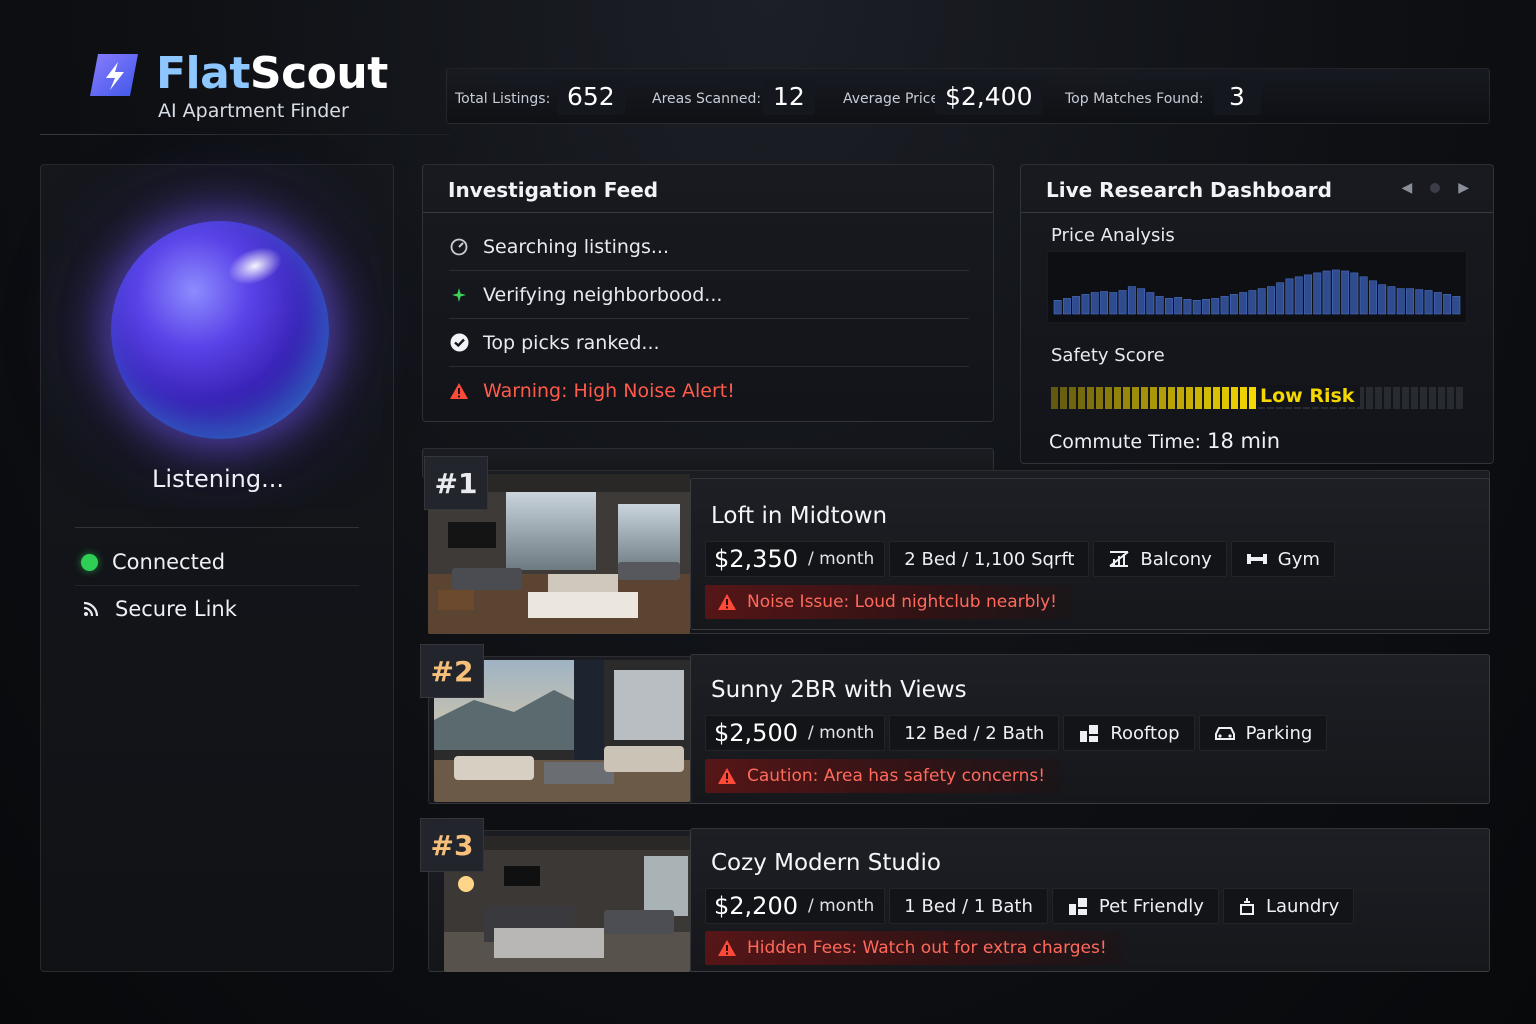 The width and height of the screenshot is (1536, 1024). I want to click on feed-header: Investigation Feed, so click(708, 189).